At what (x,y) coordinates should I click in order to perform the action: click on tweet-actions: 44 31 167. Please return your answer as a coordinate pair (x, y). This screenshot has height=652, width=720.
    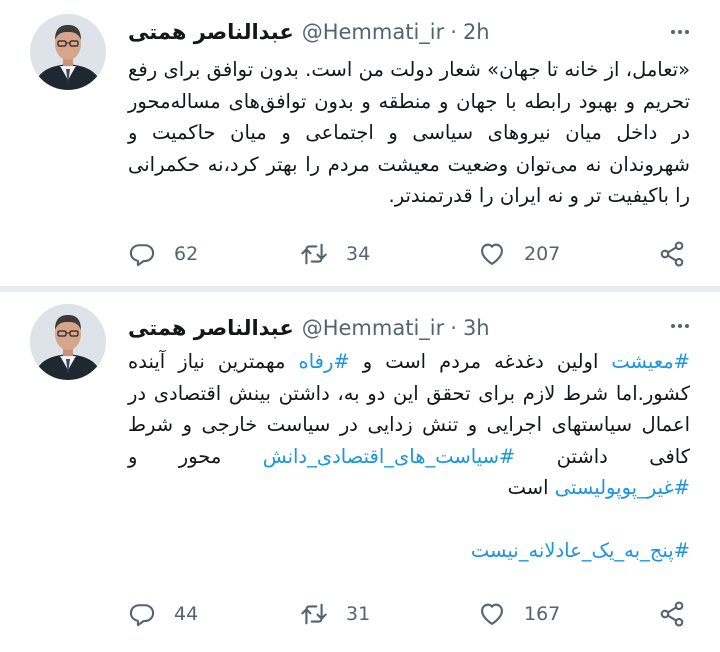
    Looking at the image, I should click on (413, 614).